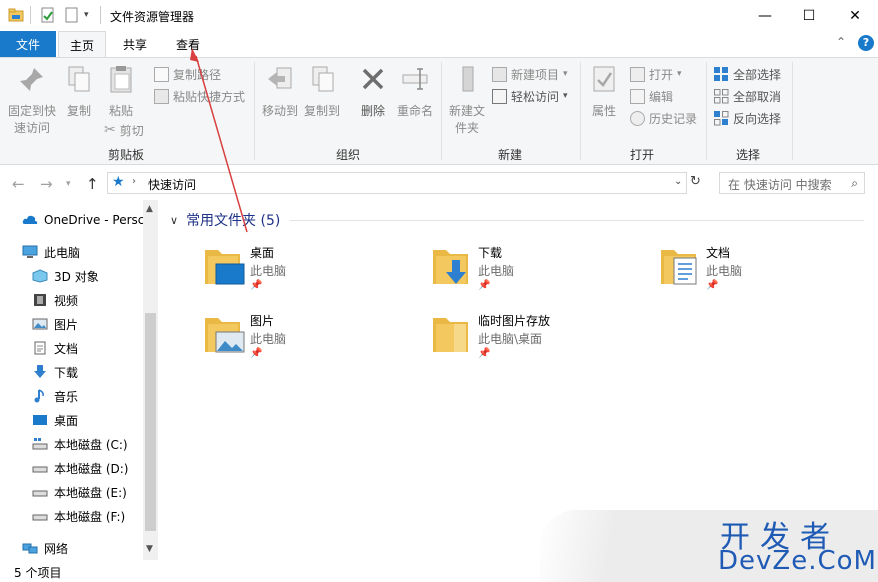 Image resolution: width=878 pixels, height=582 pixels. I want to click on maximize-button: ☐, so click(809, 15).